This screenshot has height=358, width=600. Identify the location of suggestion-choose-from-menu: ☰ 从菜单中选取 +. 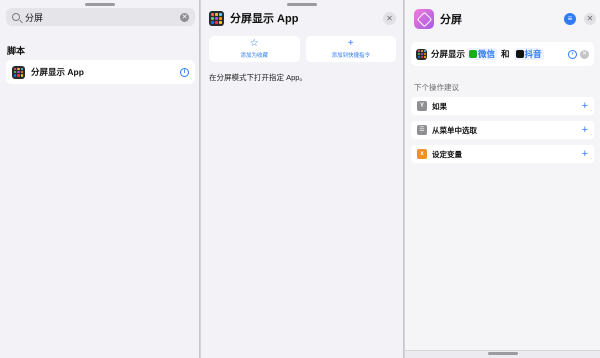
(502, 130).